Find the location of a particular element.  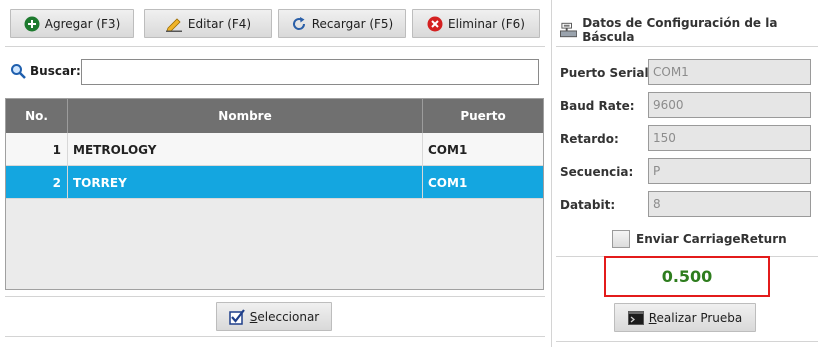

pencil-icon is located at coordinates (173, 24).